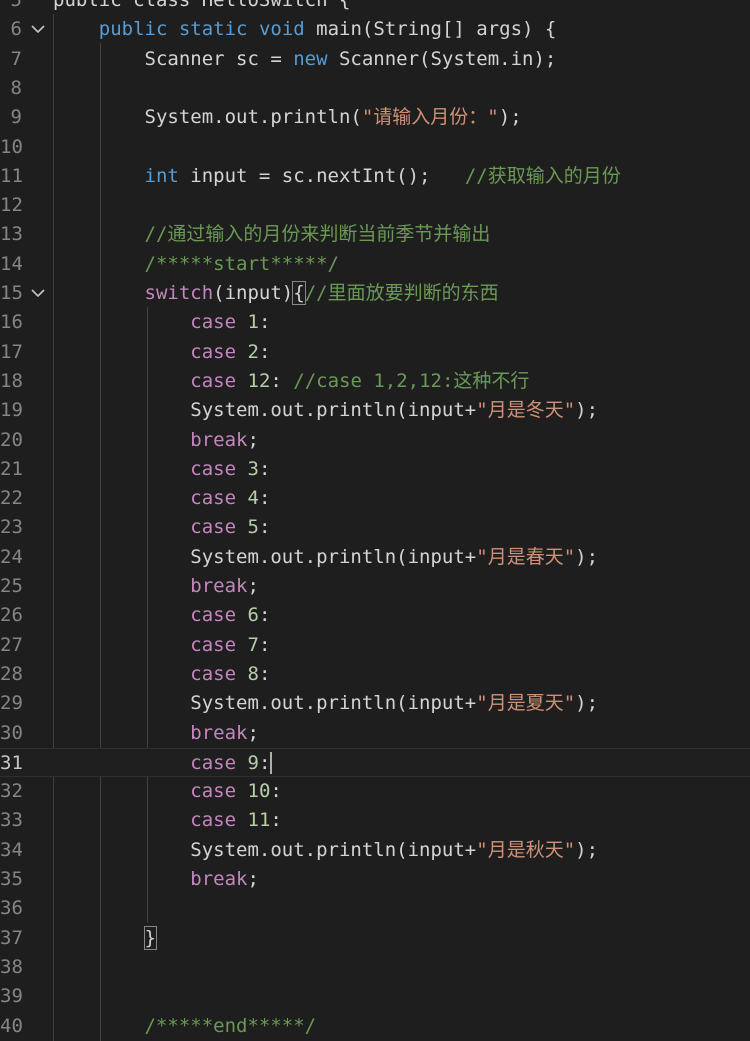 The image size is (750, 1041). Describe the element at coordinates (375, 1026) in the screenshot. I see `code-line: 40 /*****end*****/` at that location.